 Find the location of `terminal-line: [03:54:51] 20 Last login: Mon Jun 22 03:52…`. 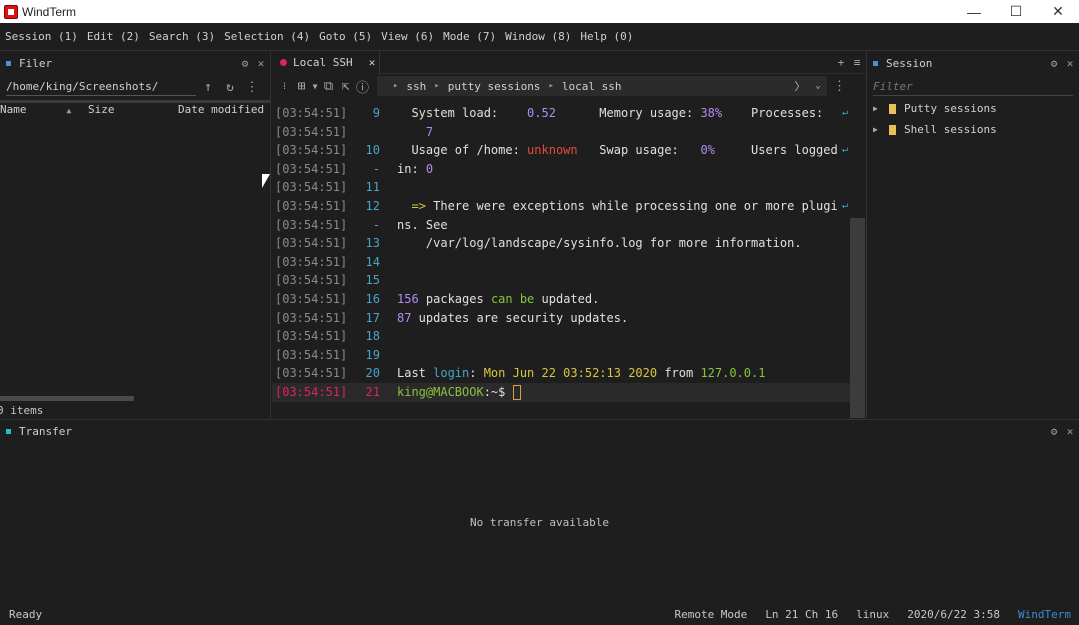

terminal-line: [03:54:51] 20 Last login: Mon Jun 22 03:52… is located at coordinates (561, 373).